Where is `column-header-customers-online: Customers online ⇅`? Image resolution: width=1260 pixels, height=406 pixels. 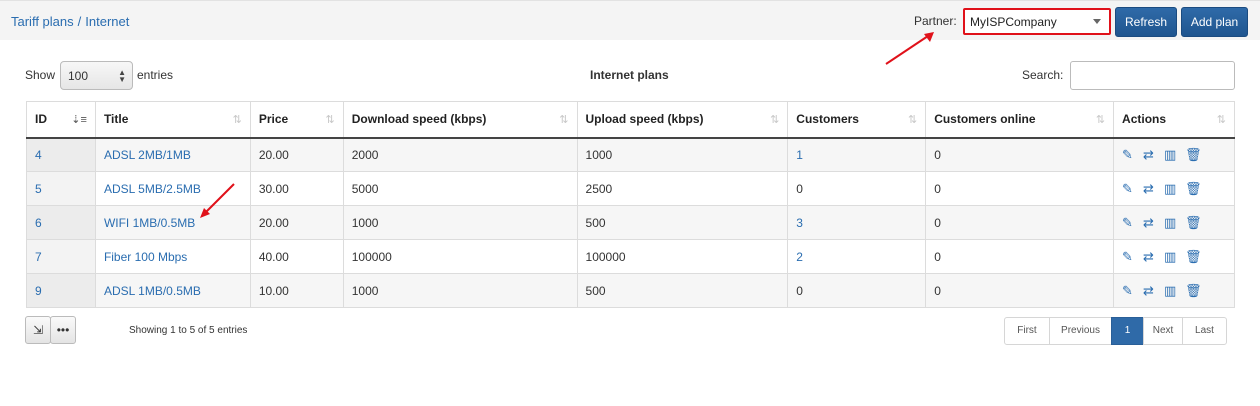 column-header-customers-online: Customers online ⇅ is located at coordinates (1020, 120).